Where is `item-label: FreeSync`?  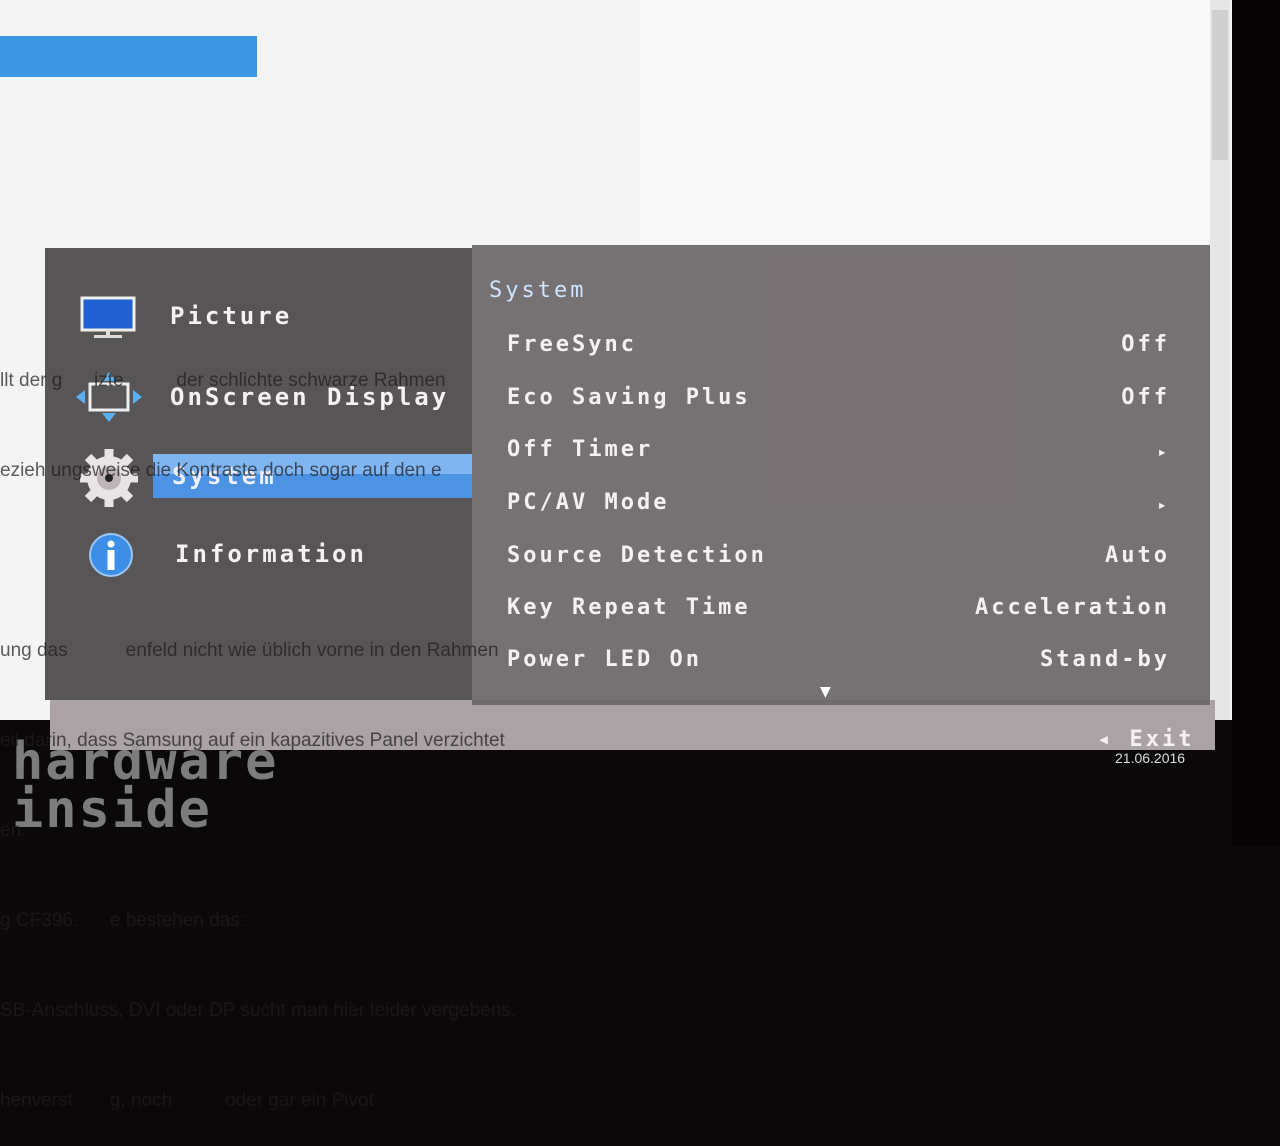
item-label: FreeSync is located at coordinates (572, 344).